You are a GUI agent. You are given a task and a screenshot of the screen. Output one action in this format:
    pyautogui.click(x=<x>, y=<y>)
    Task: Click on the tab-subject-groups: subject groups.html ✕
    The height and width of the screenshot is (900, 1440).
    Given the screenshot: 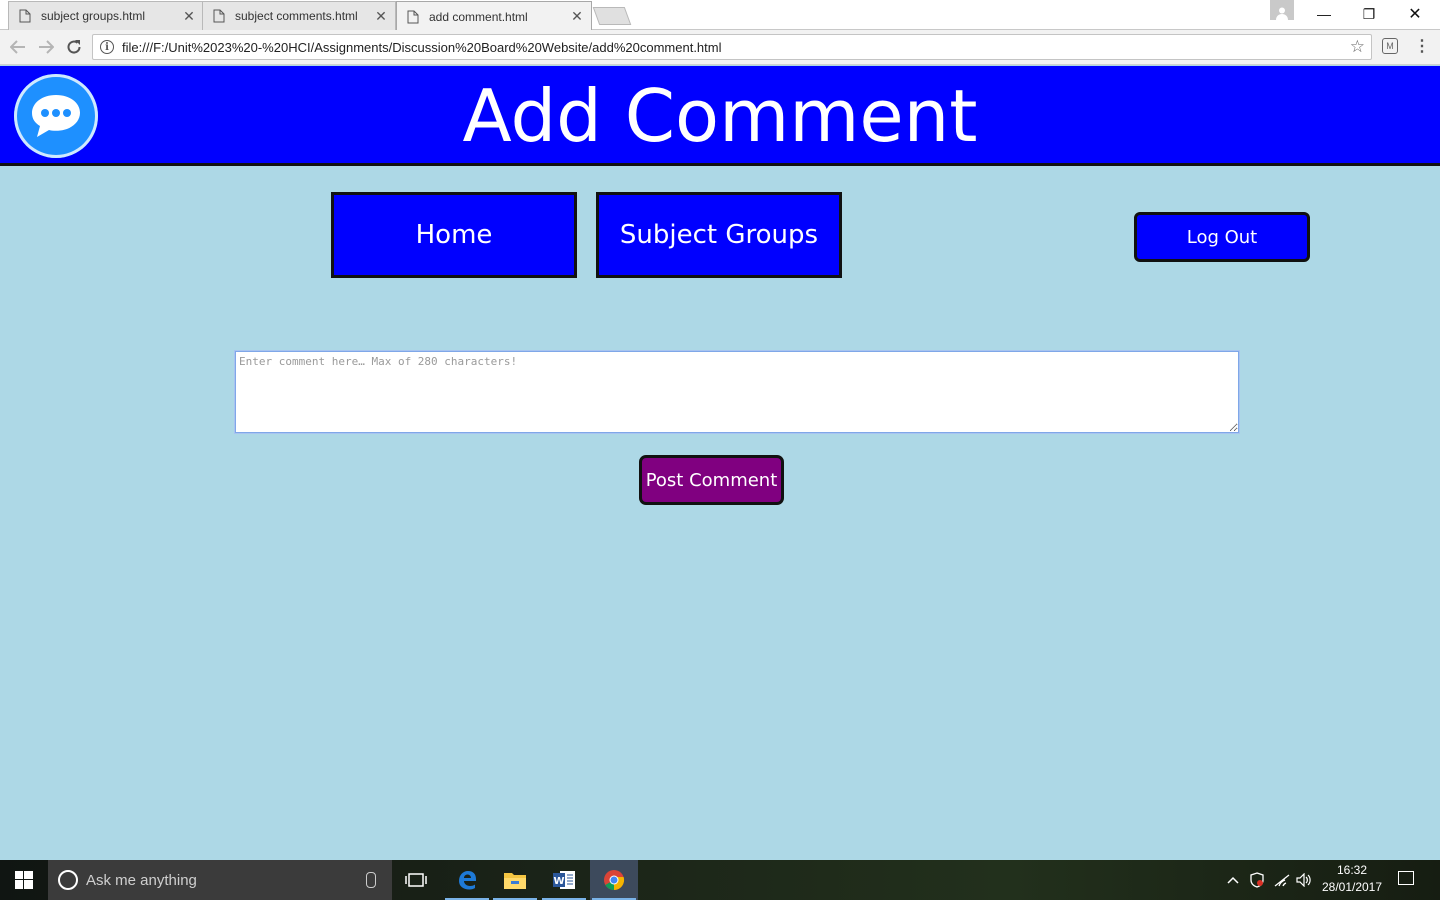 What is the action you would take?
    pyautogui.click(x=106, y=15)
    